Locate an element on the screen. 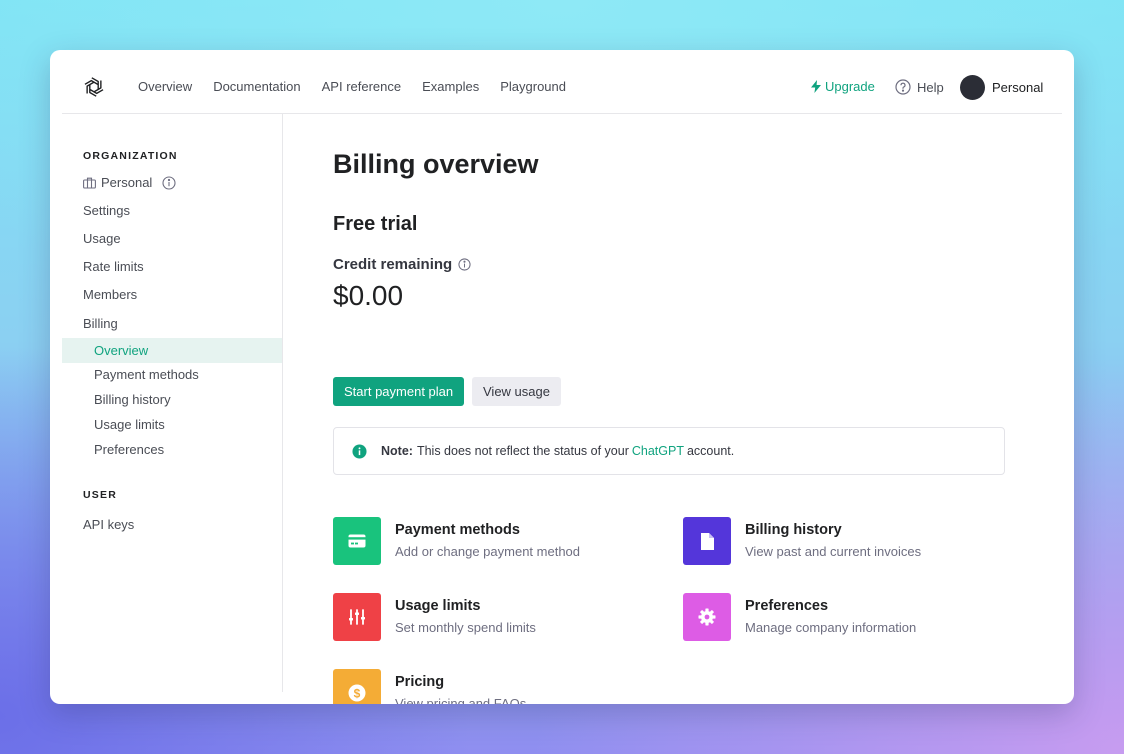 The image size is (1124, 754). profile-menu: Personal is located at coordinates (1001, 87).